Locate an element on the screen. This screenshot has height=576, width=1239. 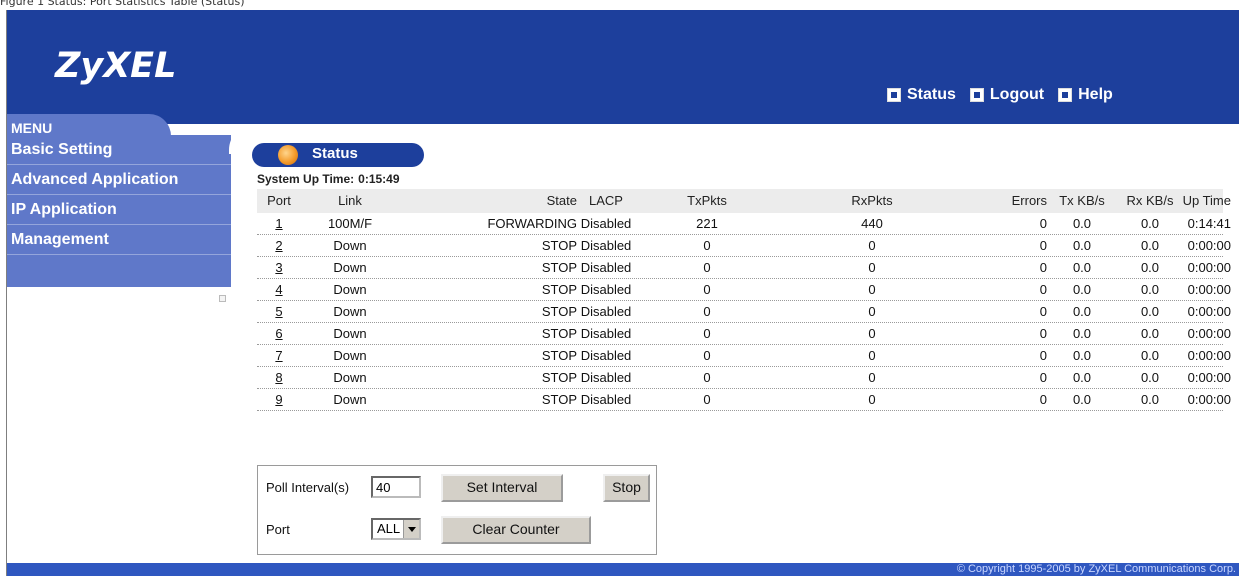
table-row: 3 Down STOP Disabled 0 0 0 0.0 0.0 0:00:00 is located at coordinates (744, 268).